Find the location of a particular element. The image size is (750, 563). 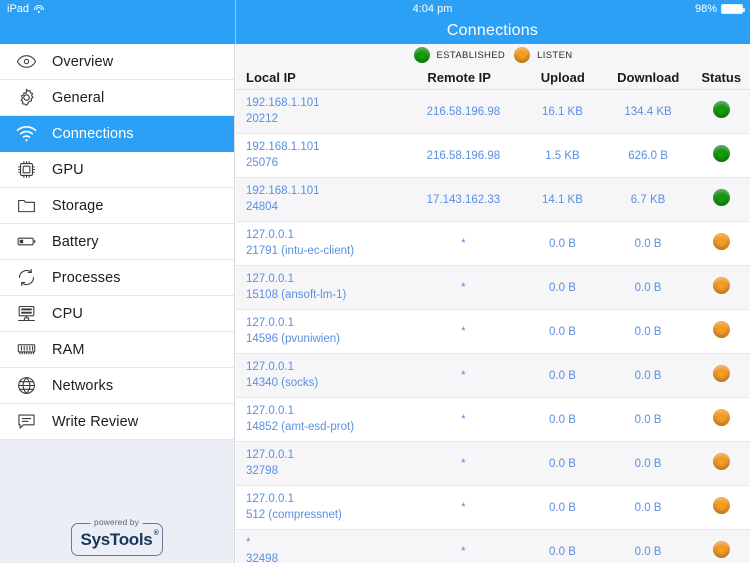

column-header-upload: Upload is located at coordinates (562, 77).